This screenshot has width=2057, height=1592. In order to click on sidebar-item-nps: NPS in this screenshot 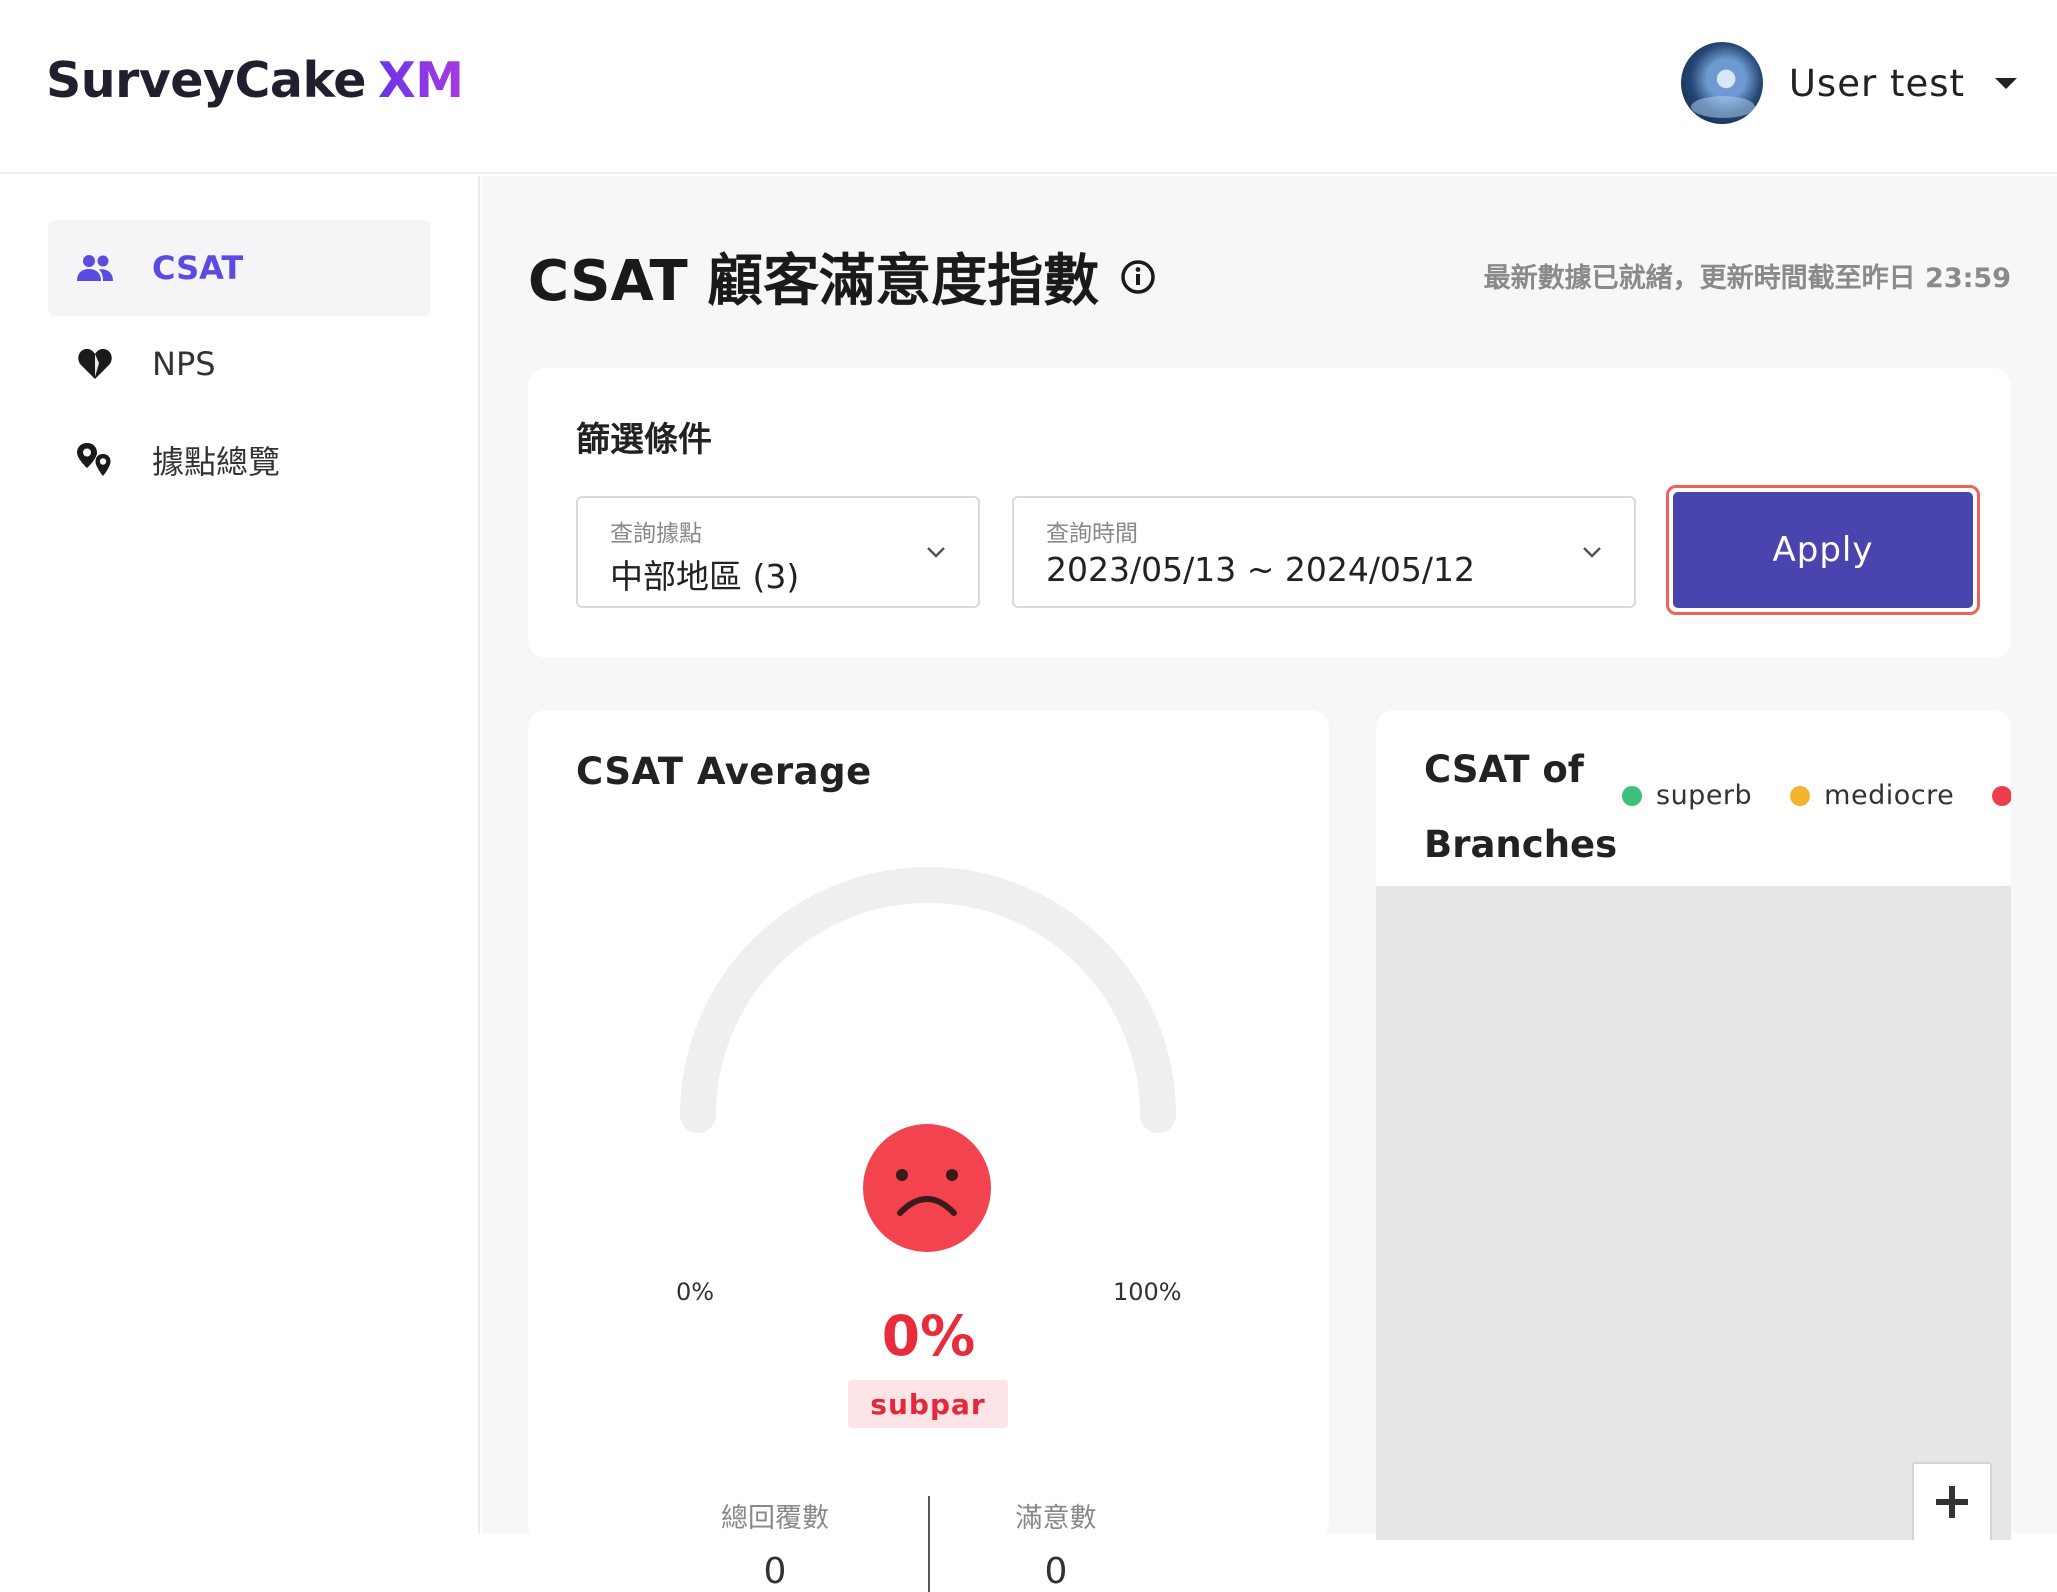, I will do `click(239, 364)`.